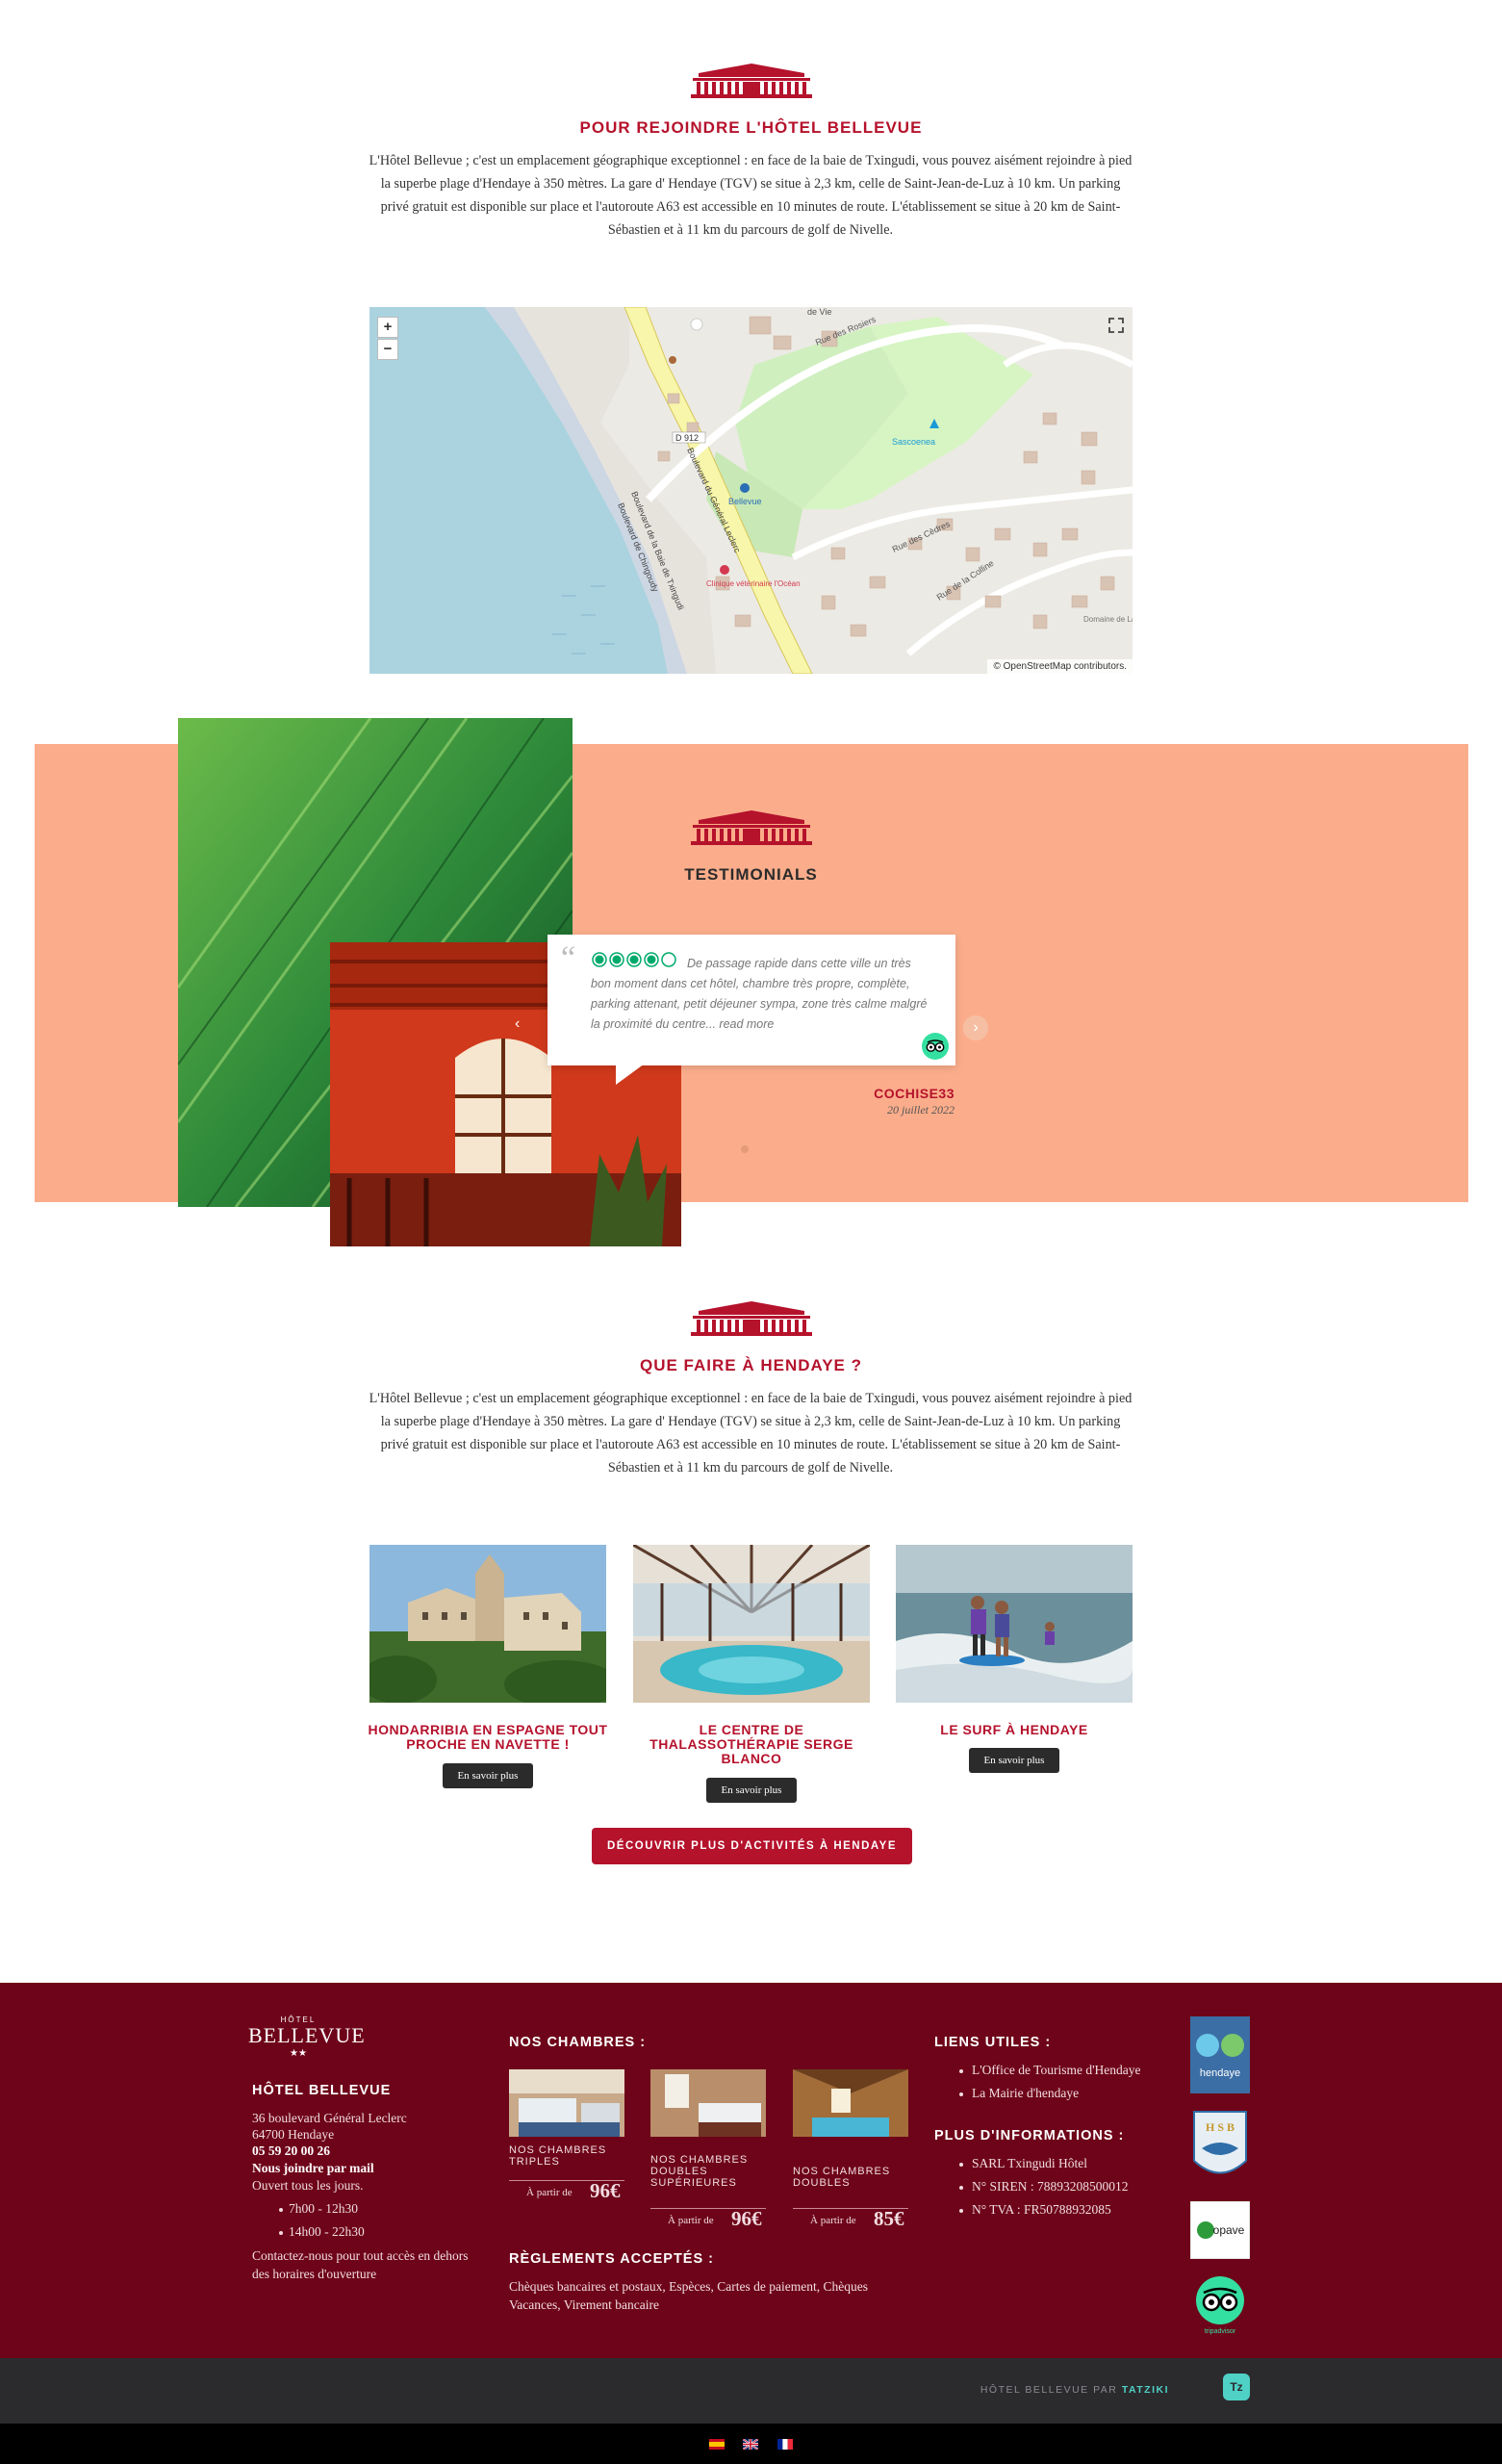 This screenshot has height=2464, width=1502. Describe the element at coordinates (753, 583) in the screenshot. I see `map-label-clinique: Clinique vétérinaire l'Océan` at that location.